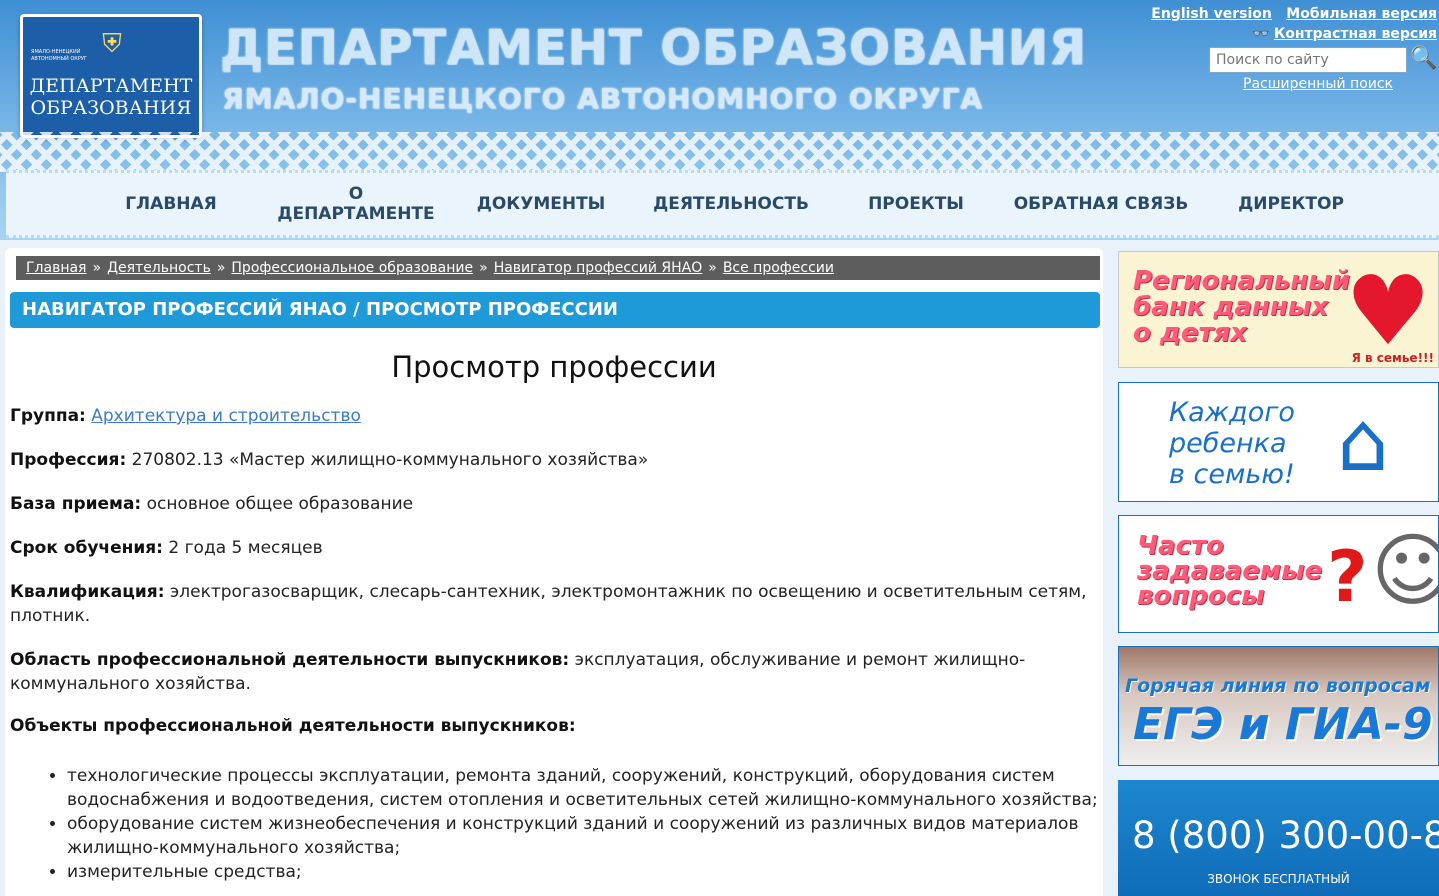 This screenshot has width=1439, height=896. I want to click on nav-item-activity: ДЕЯТЕЛЬНОСТЬ, so click(731, 204).